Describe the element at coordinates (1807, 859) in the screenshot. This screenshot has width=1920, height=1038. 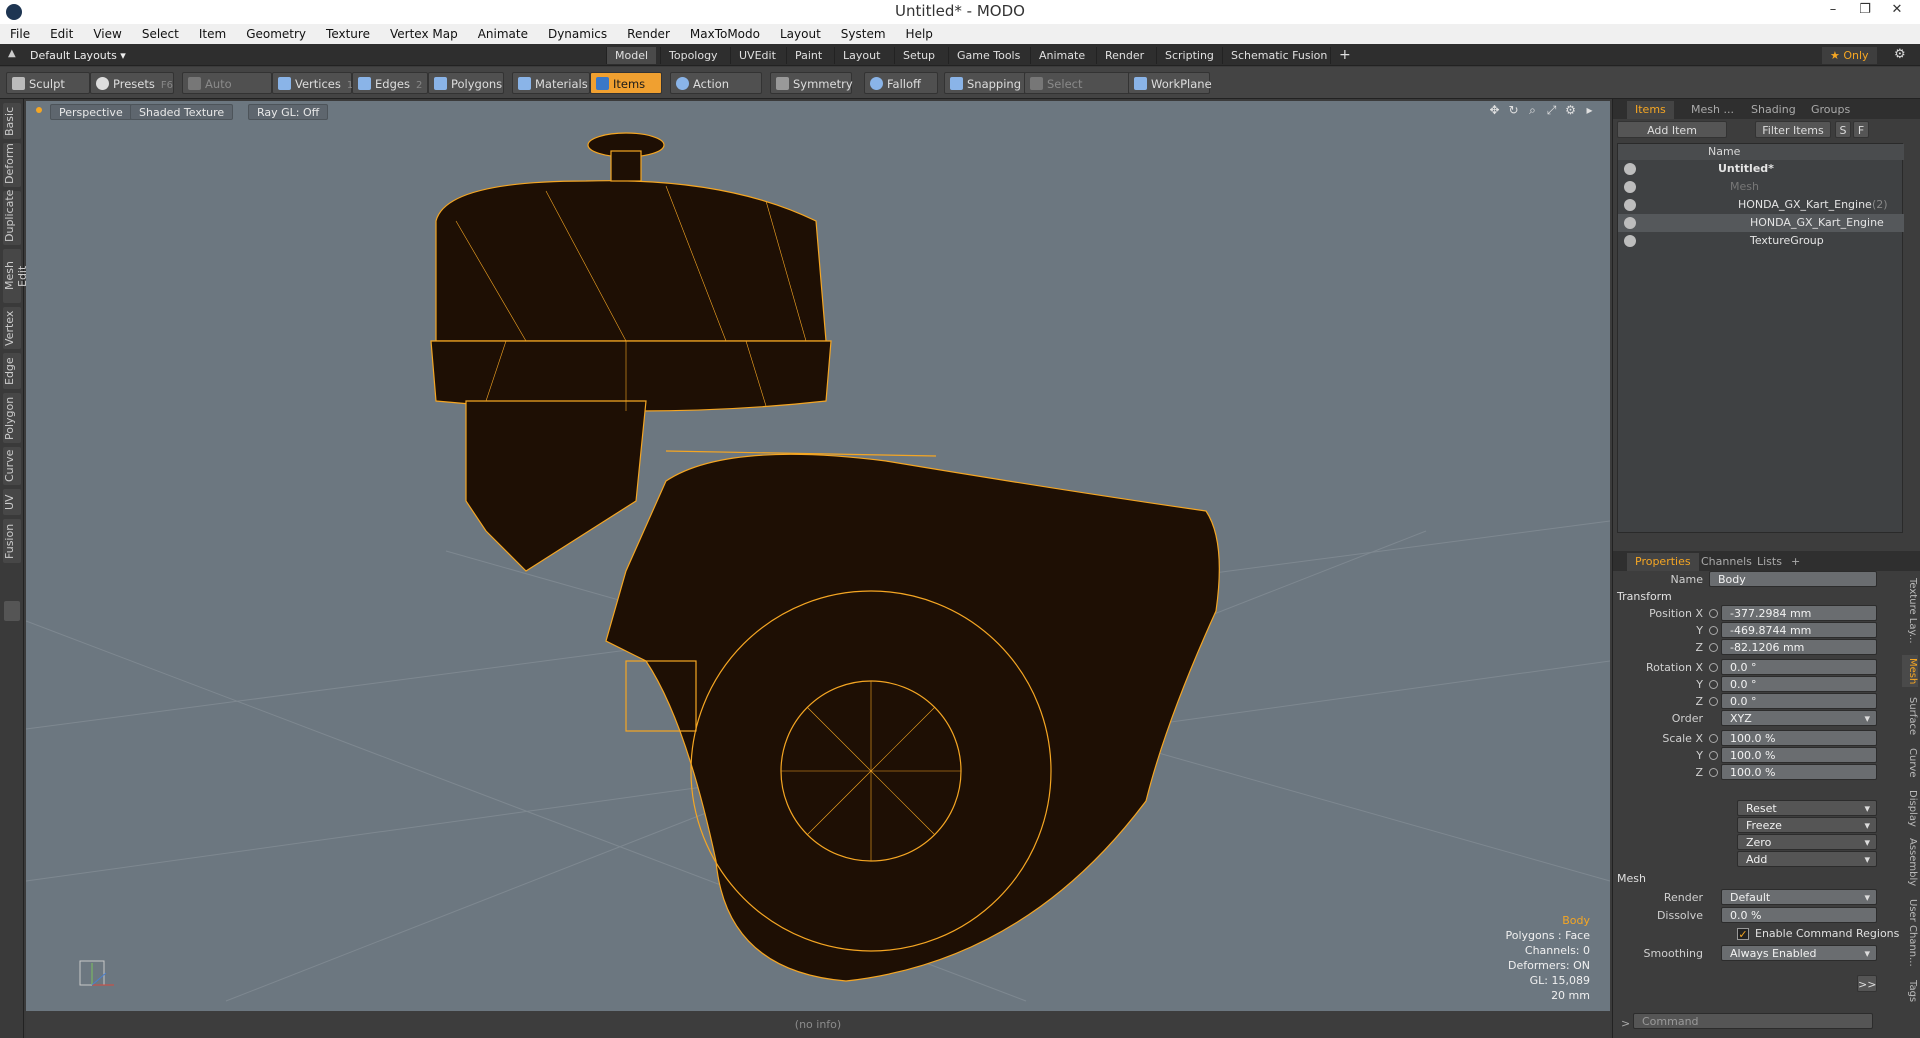
I see `add-dropdown: Add` at that location.